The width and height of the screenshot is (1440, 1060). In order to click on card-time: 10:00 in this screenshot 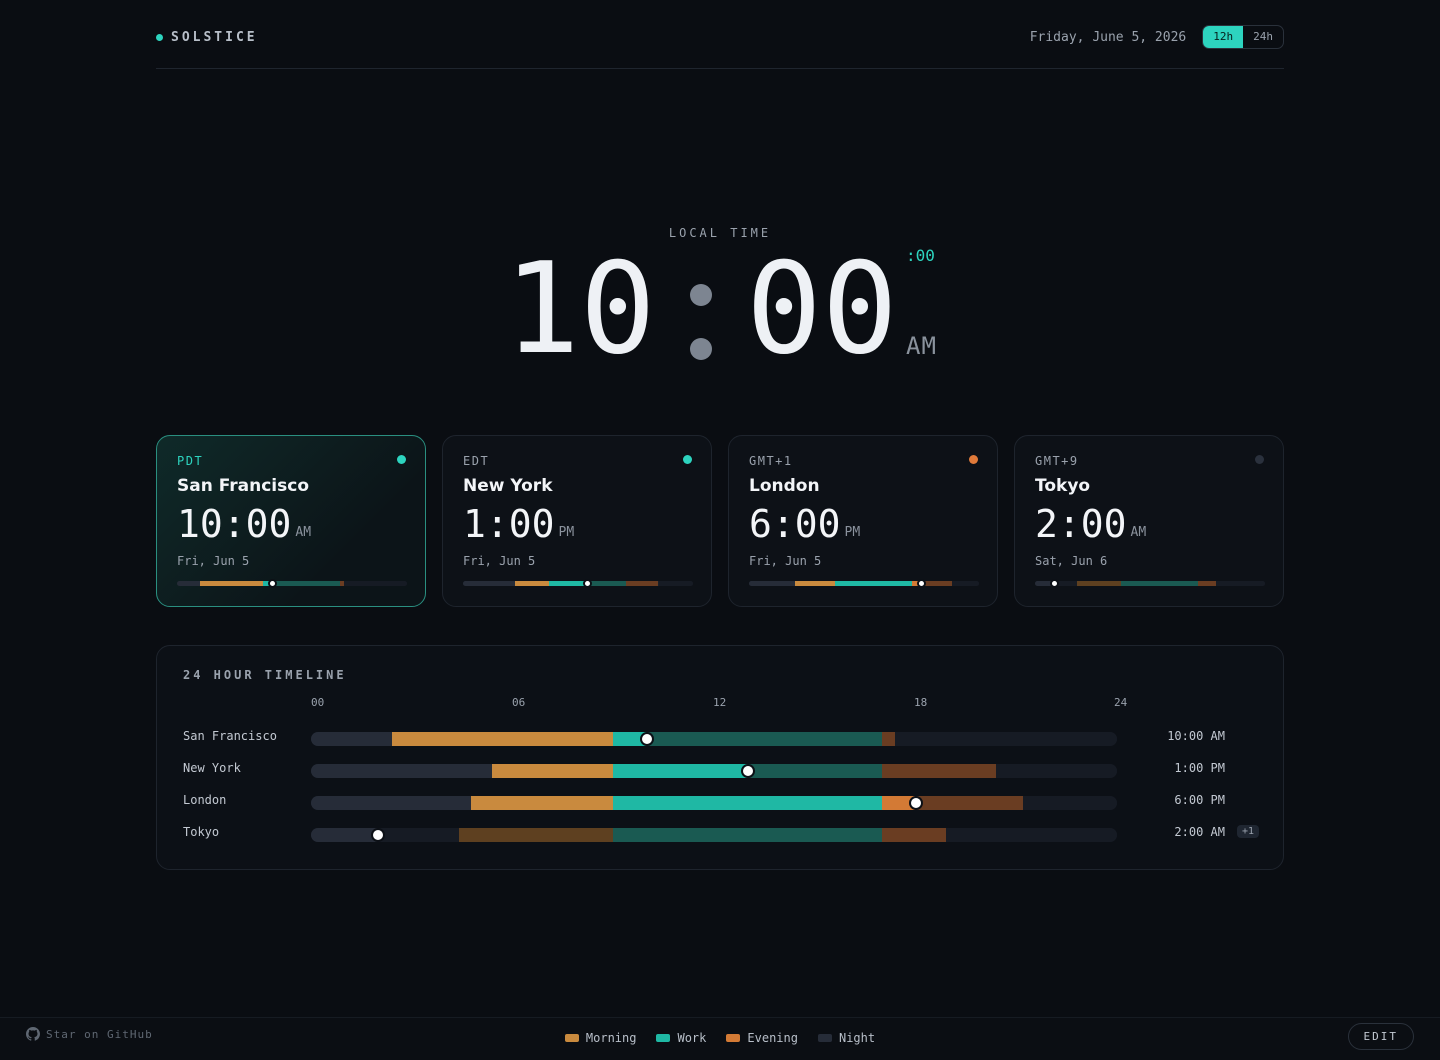, I will do `click(234, 524)`.